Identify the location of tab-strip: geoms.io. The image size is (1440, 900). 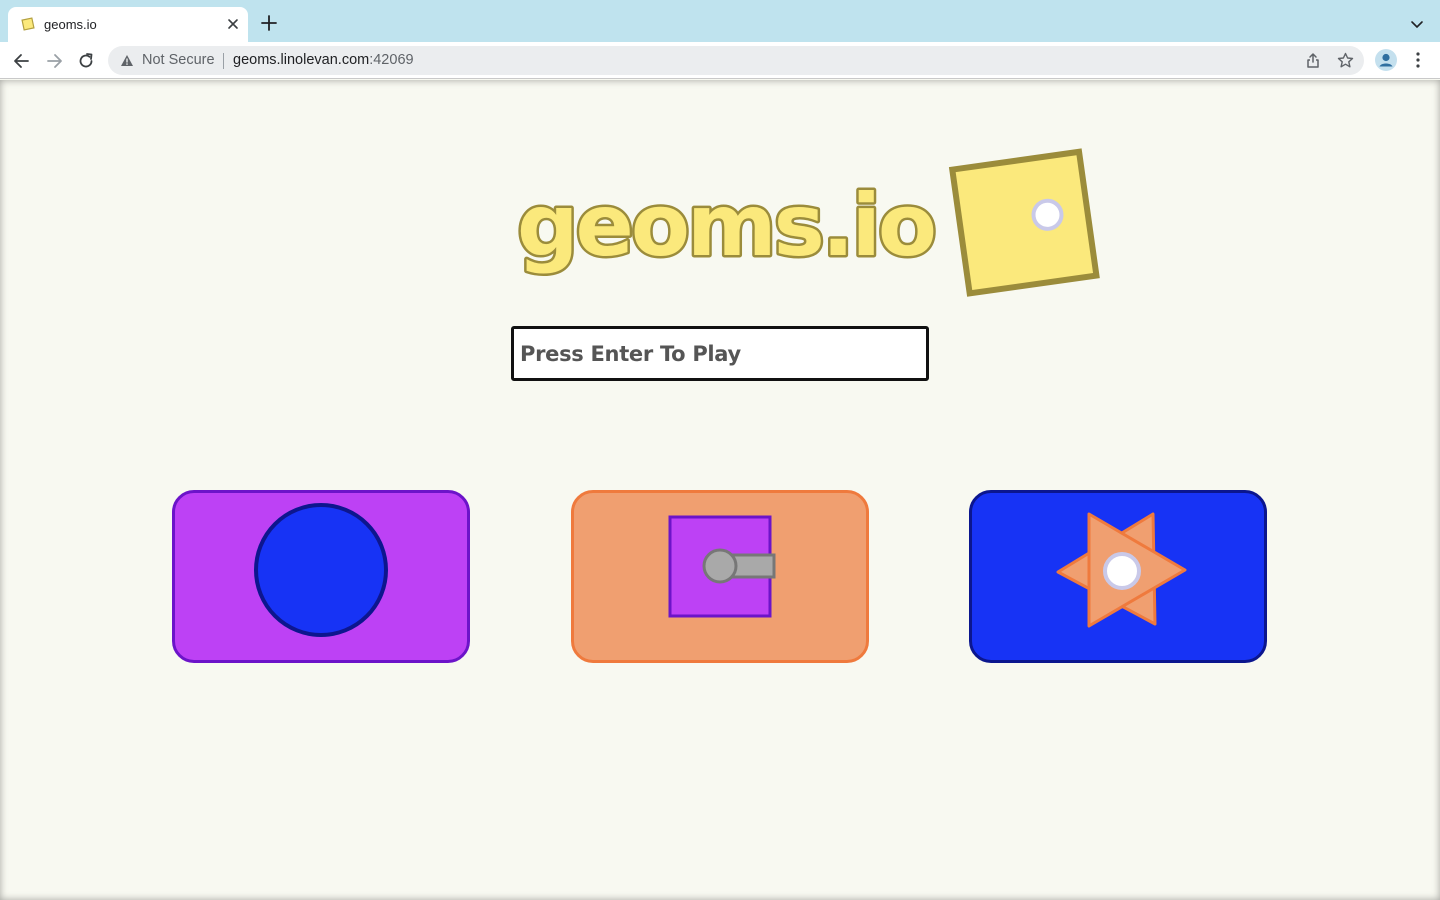
(720, 21).